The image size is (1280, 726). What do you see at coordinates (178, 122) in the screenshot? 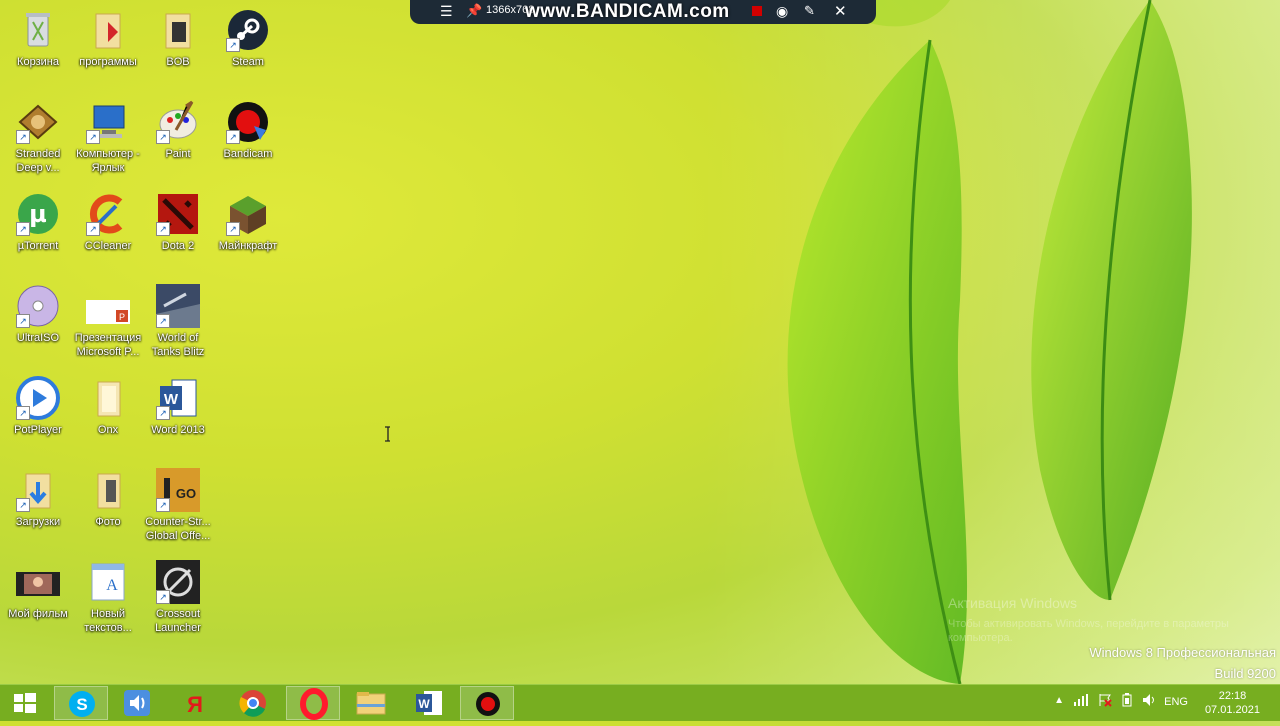
I see `paint-icon: ↗` at bounding box center [178, 122].